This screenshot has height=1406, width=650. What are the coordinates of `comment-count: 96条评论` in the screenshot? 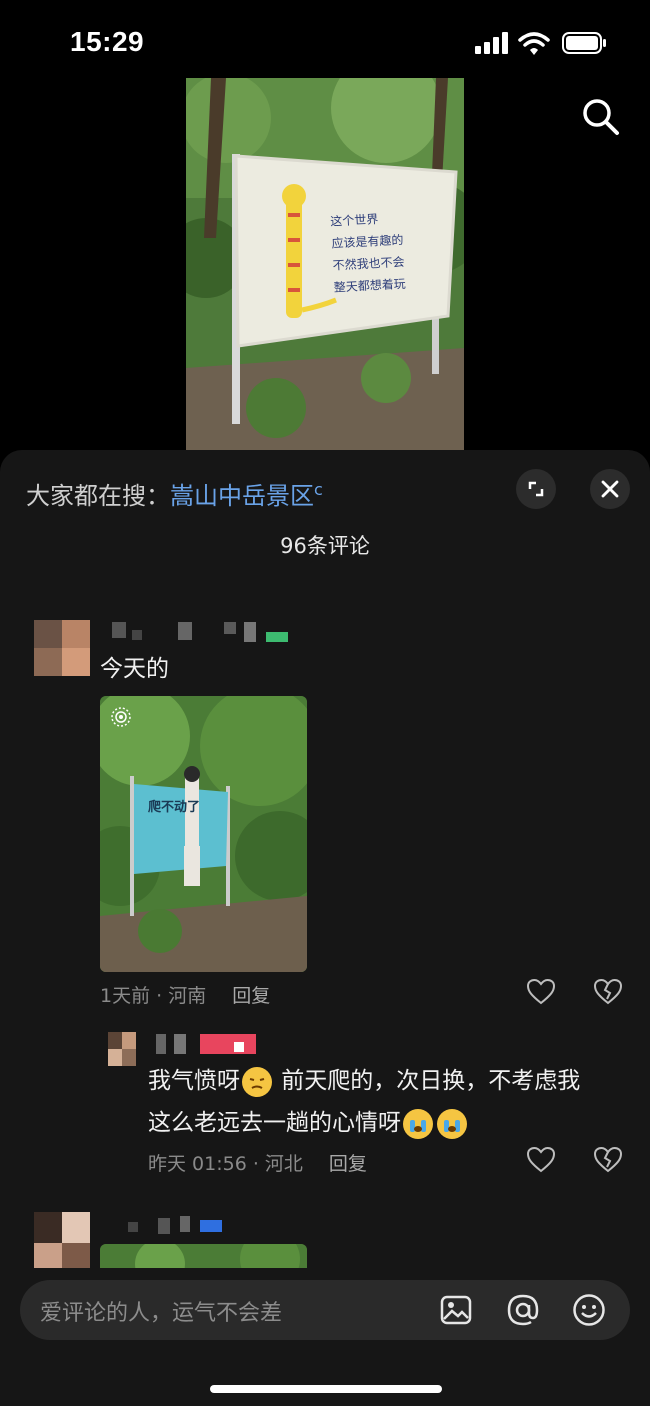 It's located at (325, 546).